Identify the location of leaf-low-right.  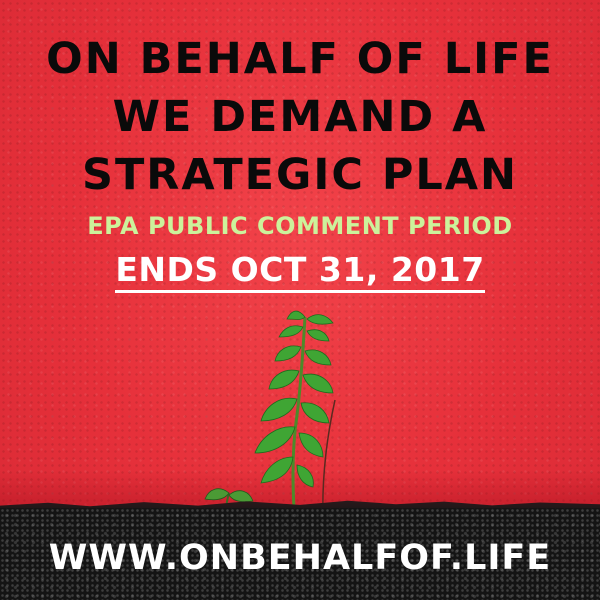
(311, 445).